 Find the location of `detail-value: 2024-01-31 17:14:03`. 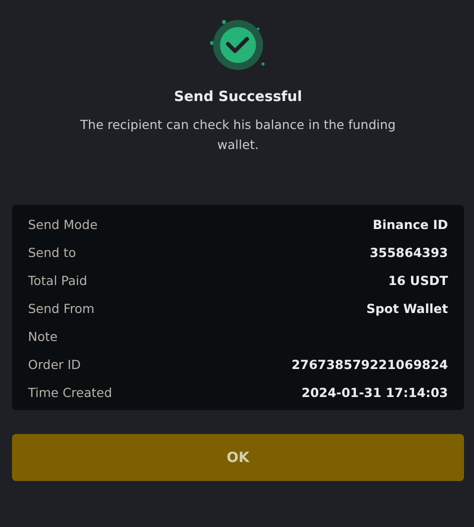

detail-value: 2024-01-31 17:14:03 is located at coordinates (375, 392).